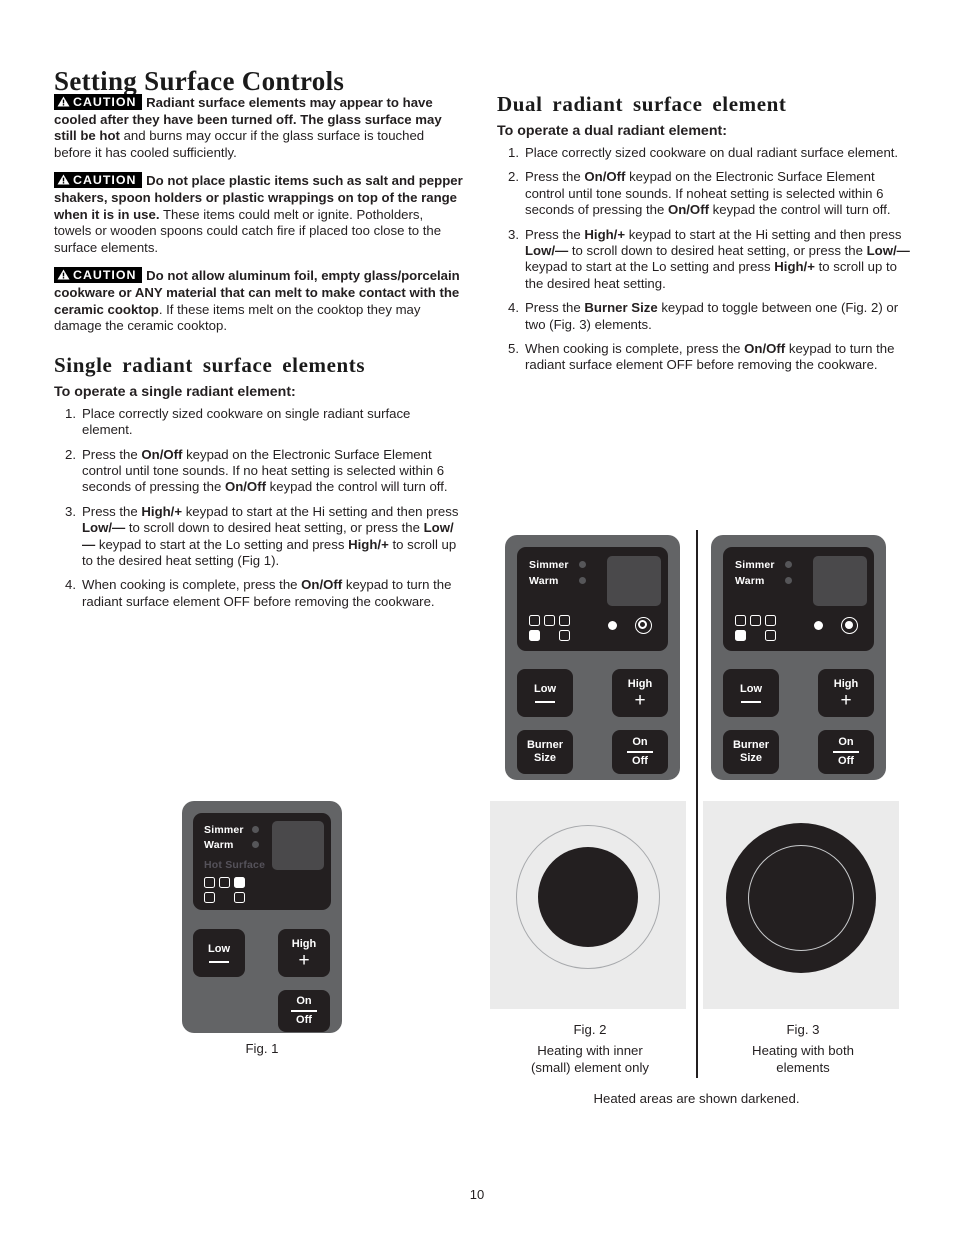  I want to click on sub-heading-dual: To operate a dual radiant element:, so click(612, 131).